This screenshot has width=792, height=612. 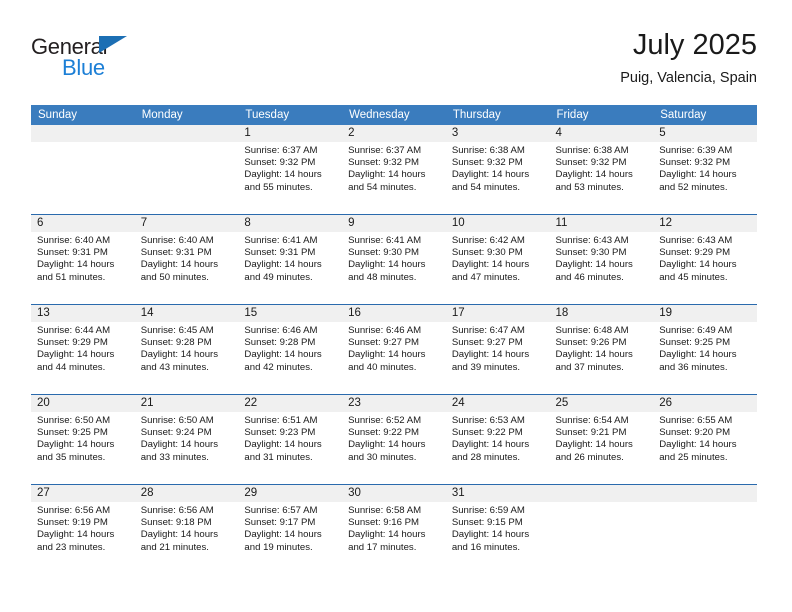 What do you see at coordinates (290, 313) in the screenshot?
I see `day-number: 15` at bounding box center [290, 313].